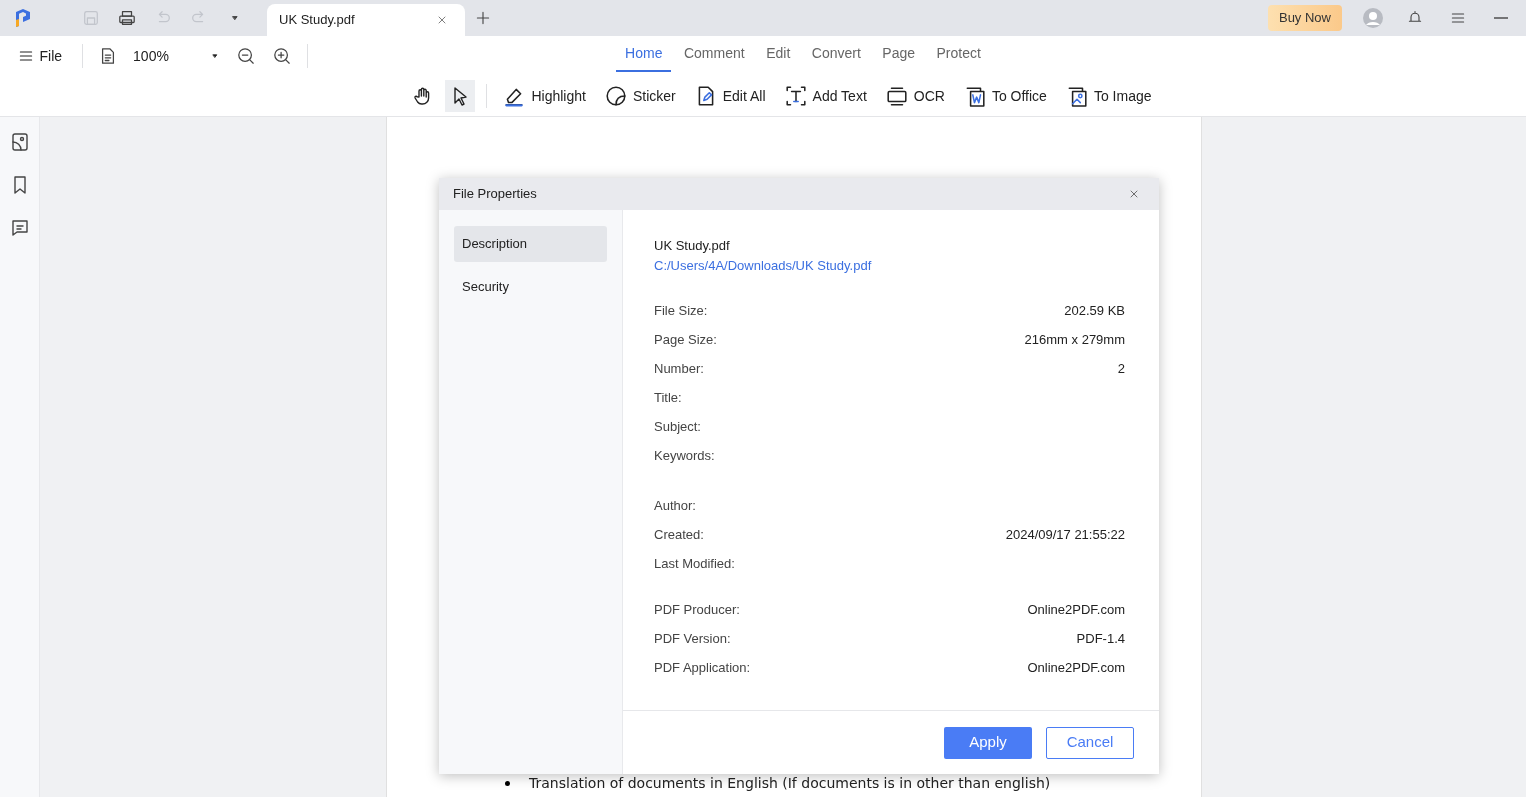 The height and width of the screenshot is (797, 1526). I want to click on comment-icon, so click(19, 228).